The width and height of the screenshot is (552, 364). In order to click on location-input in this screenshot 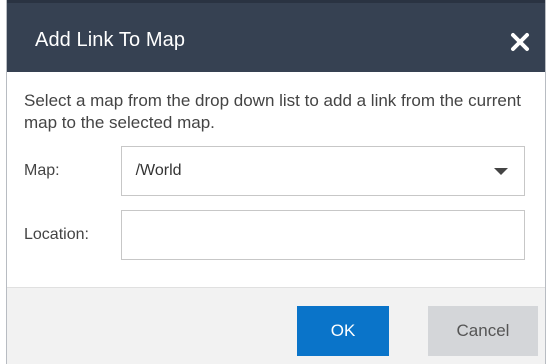, I will do `click(322, 235)`.